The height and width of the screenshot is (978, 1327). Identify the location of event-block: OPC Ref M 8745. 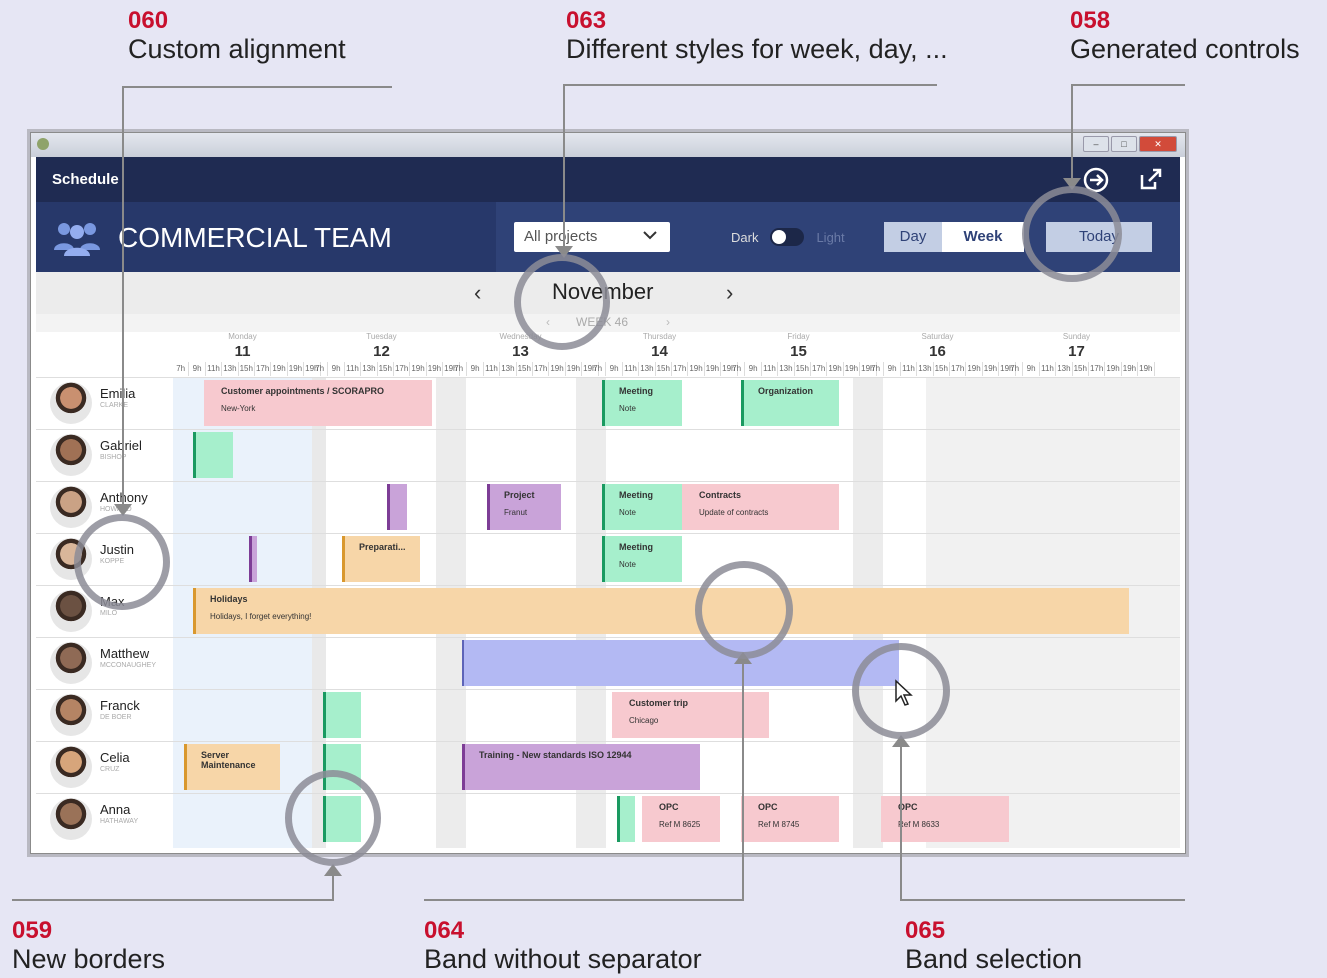
(790, 819).